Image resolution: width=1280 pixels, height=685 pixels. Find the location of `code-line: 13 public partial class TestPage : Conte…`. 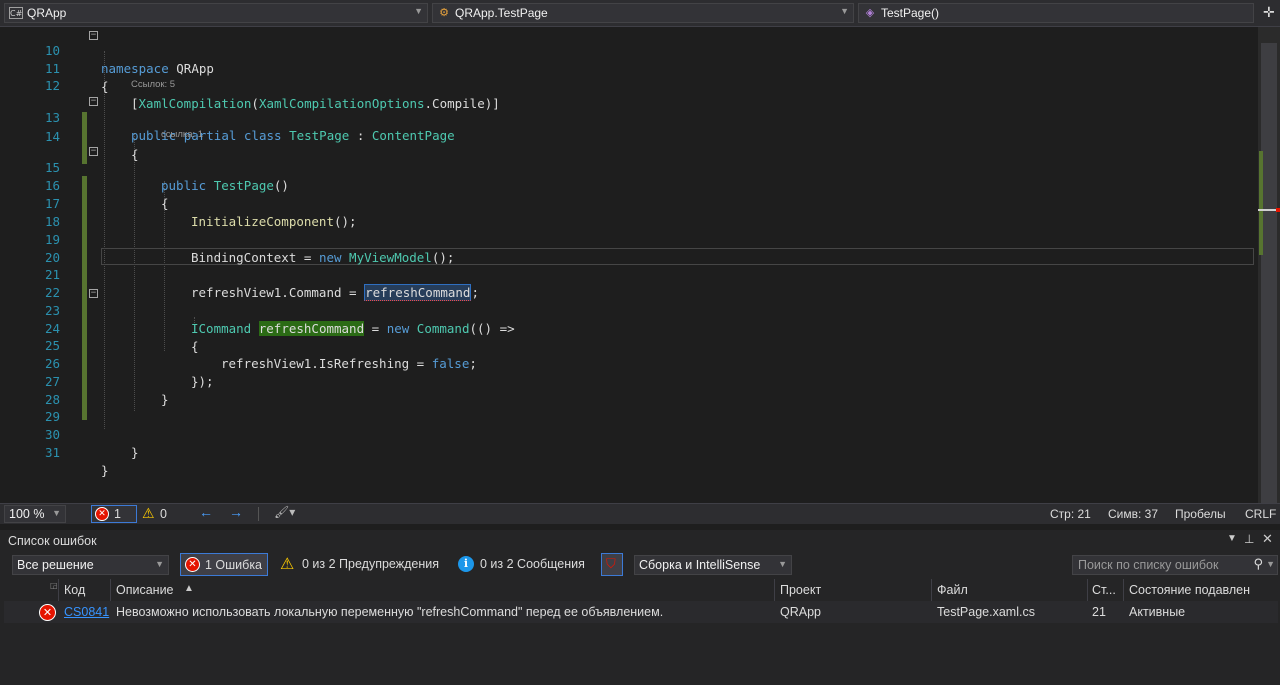

code-line: 13 public partial class TestPage : Conte… is located at coordinates (629, 117).